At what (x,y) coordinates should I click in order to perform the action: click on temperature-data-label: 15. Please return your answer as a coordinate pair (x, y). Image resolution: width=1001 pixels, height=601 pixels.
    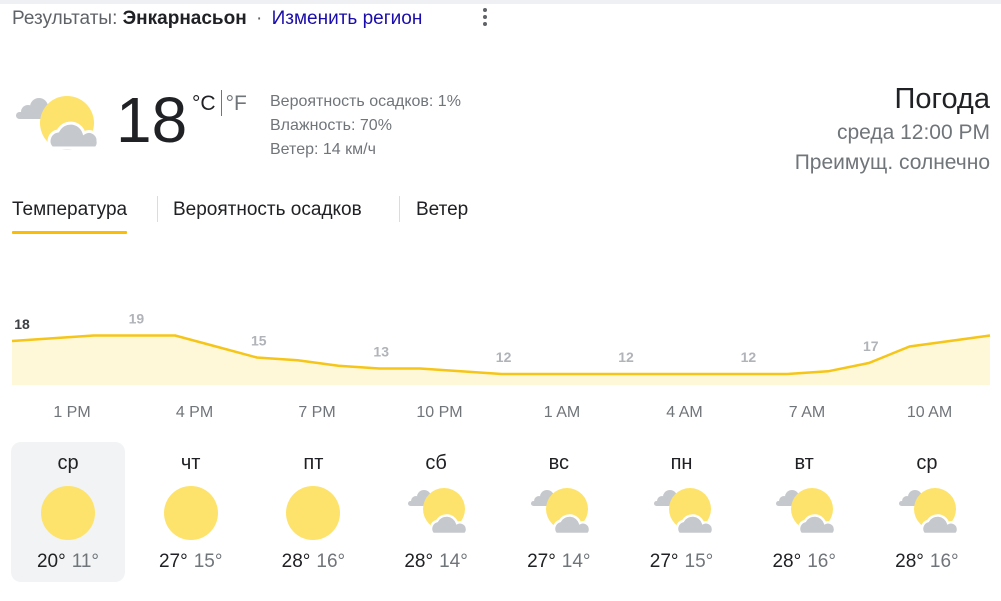
    Looking at the image, I should click on (259, 341).